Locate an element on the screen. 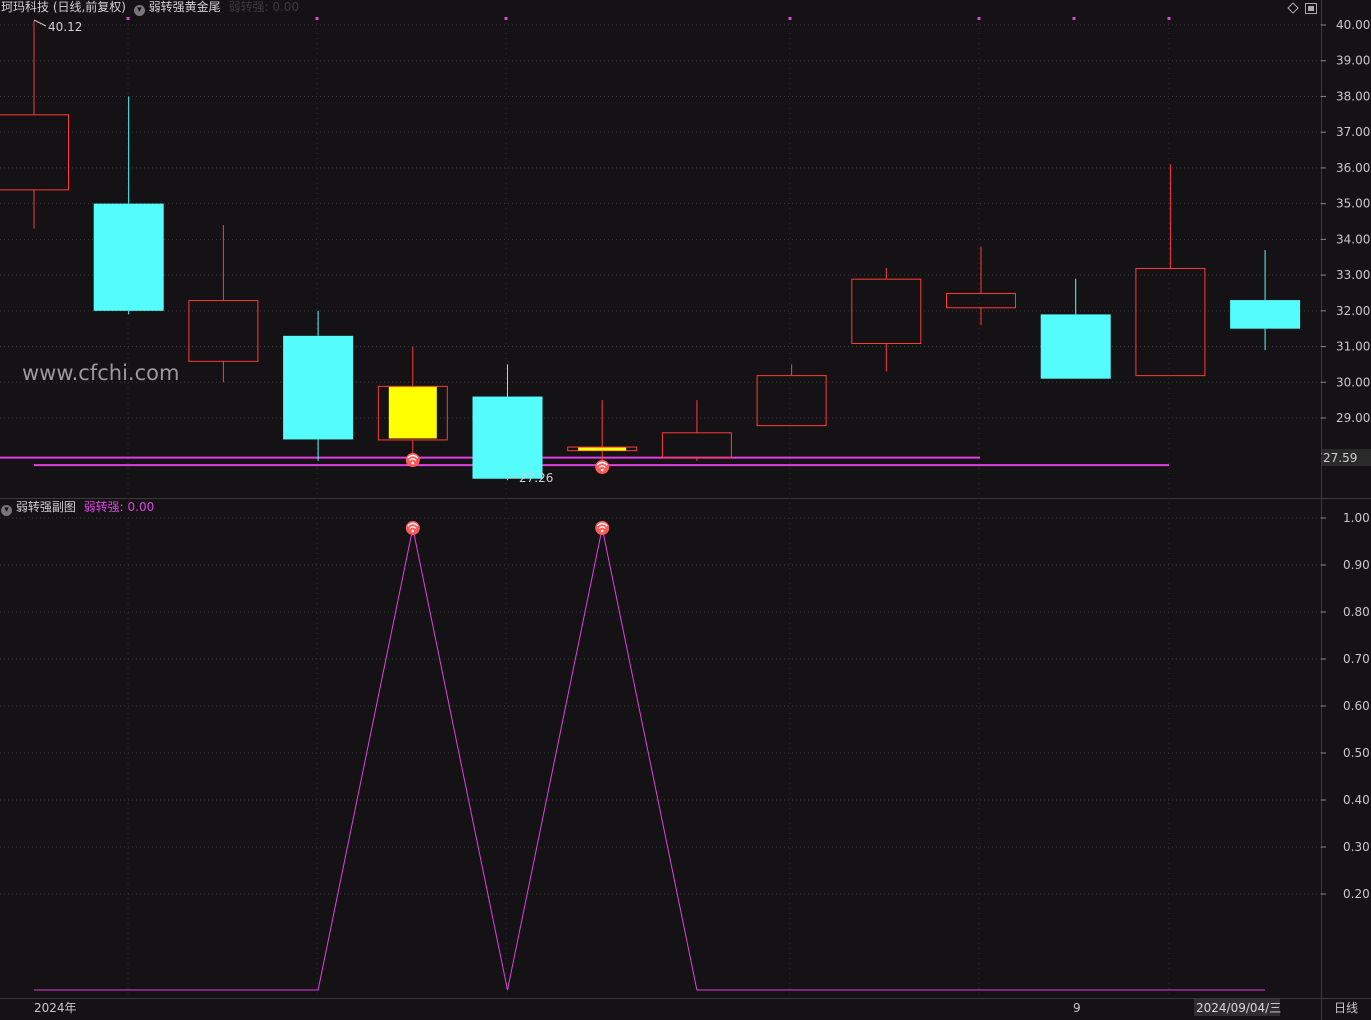 This screenshot has height=1020, width=1371. y-tick-label: 0.20 is located at coordinates (1356, 894).